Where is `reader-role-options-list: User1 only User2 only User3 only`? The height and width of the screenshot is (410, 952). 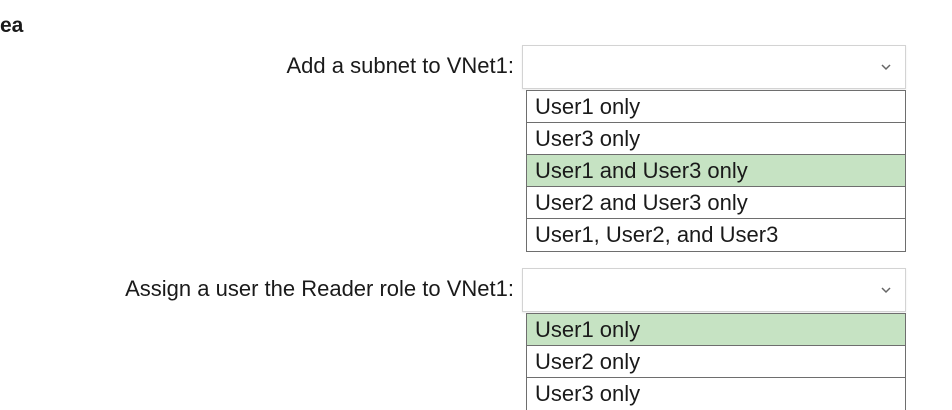 reader-role-options-list: User1 only User2 only User3 only is located at coordinates (716, 361).